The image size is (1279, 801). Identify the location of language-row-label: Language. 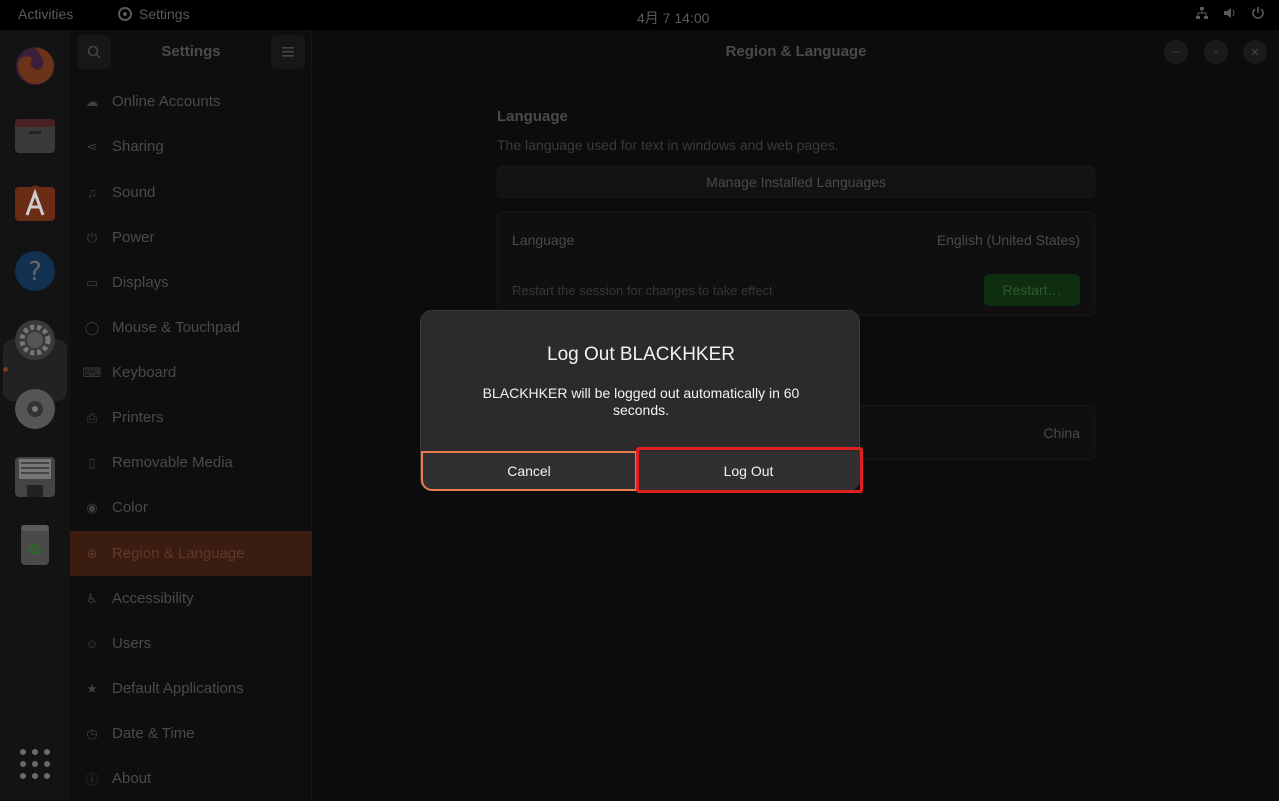
(543, 240).